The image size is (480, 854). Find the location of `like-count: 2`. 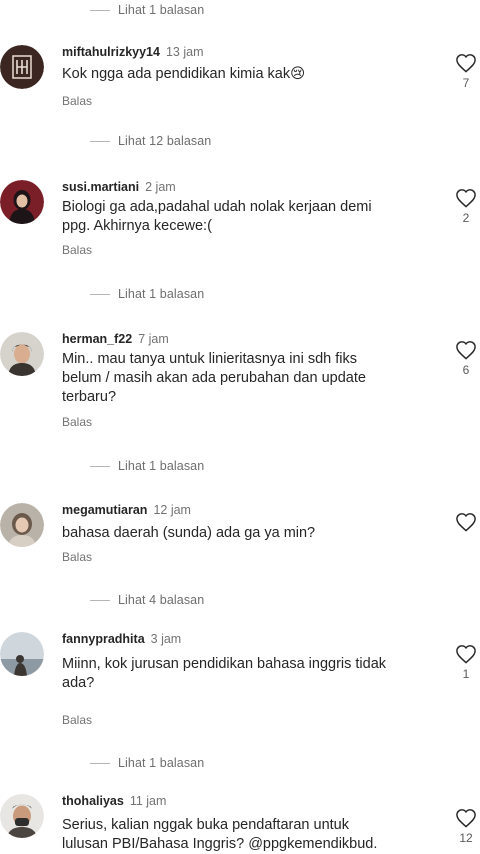

like-count: 2 is located at coordinates (466, 218).